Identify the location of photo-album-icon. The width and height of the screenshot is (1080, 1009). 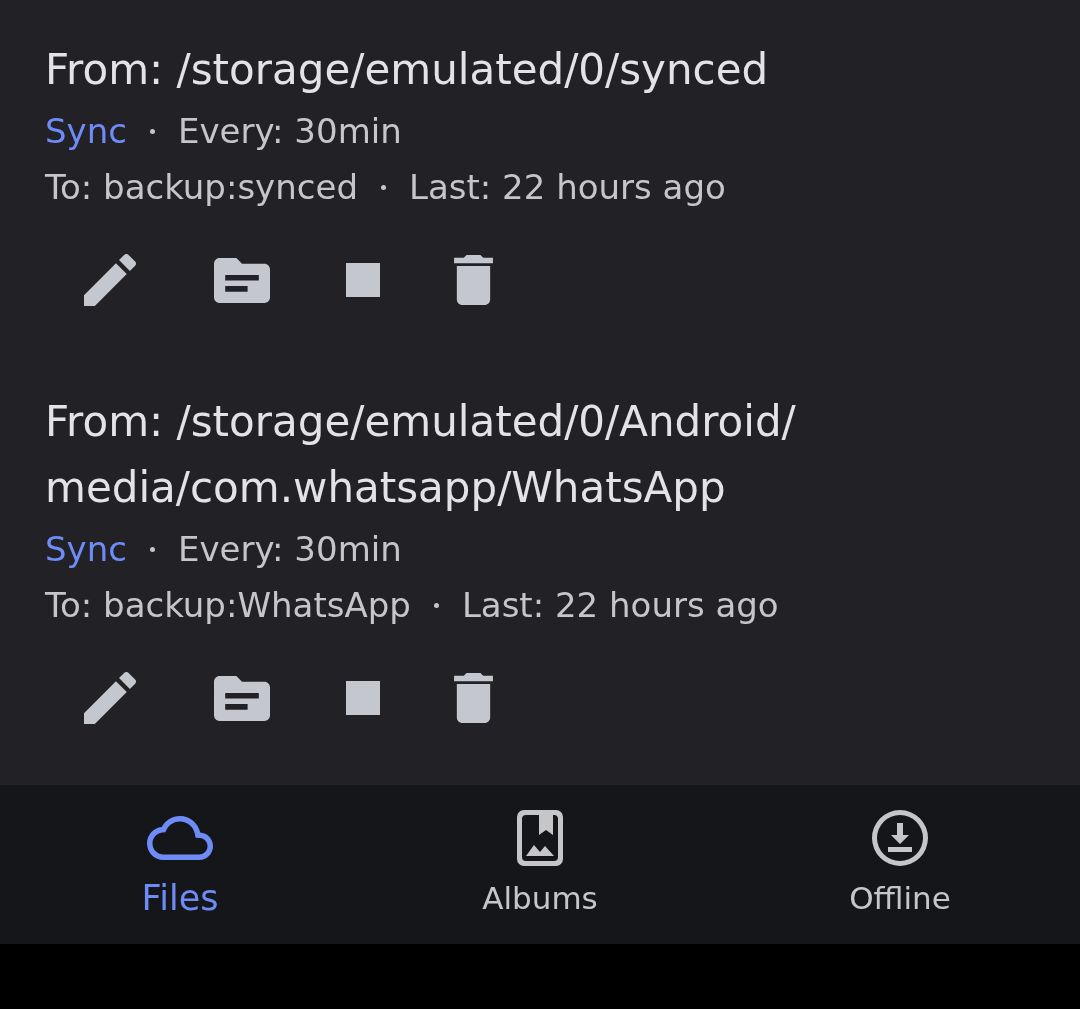
(540, 838).